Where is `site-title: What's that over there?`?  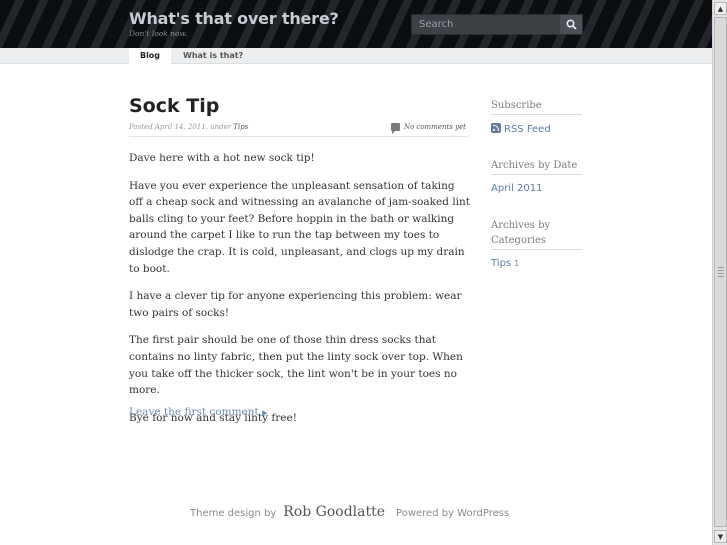 site-title: What's that over there? is located at coordinates (234, 18).